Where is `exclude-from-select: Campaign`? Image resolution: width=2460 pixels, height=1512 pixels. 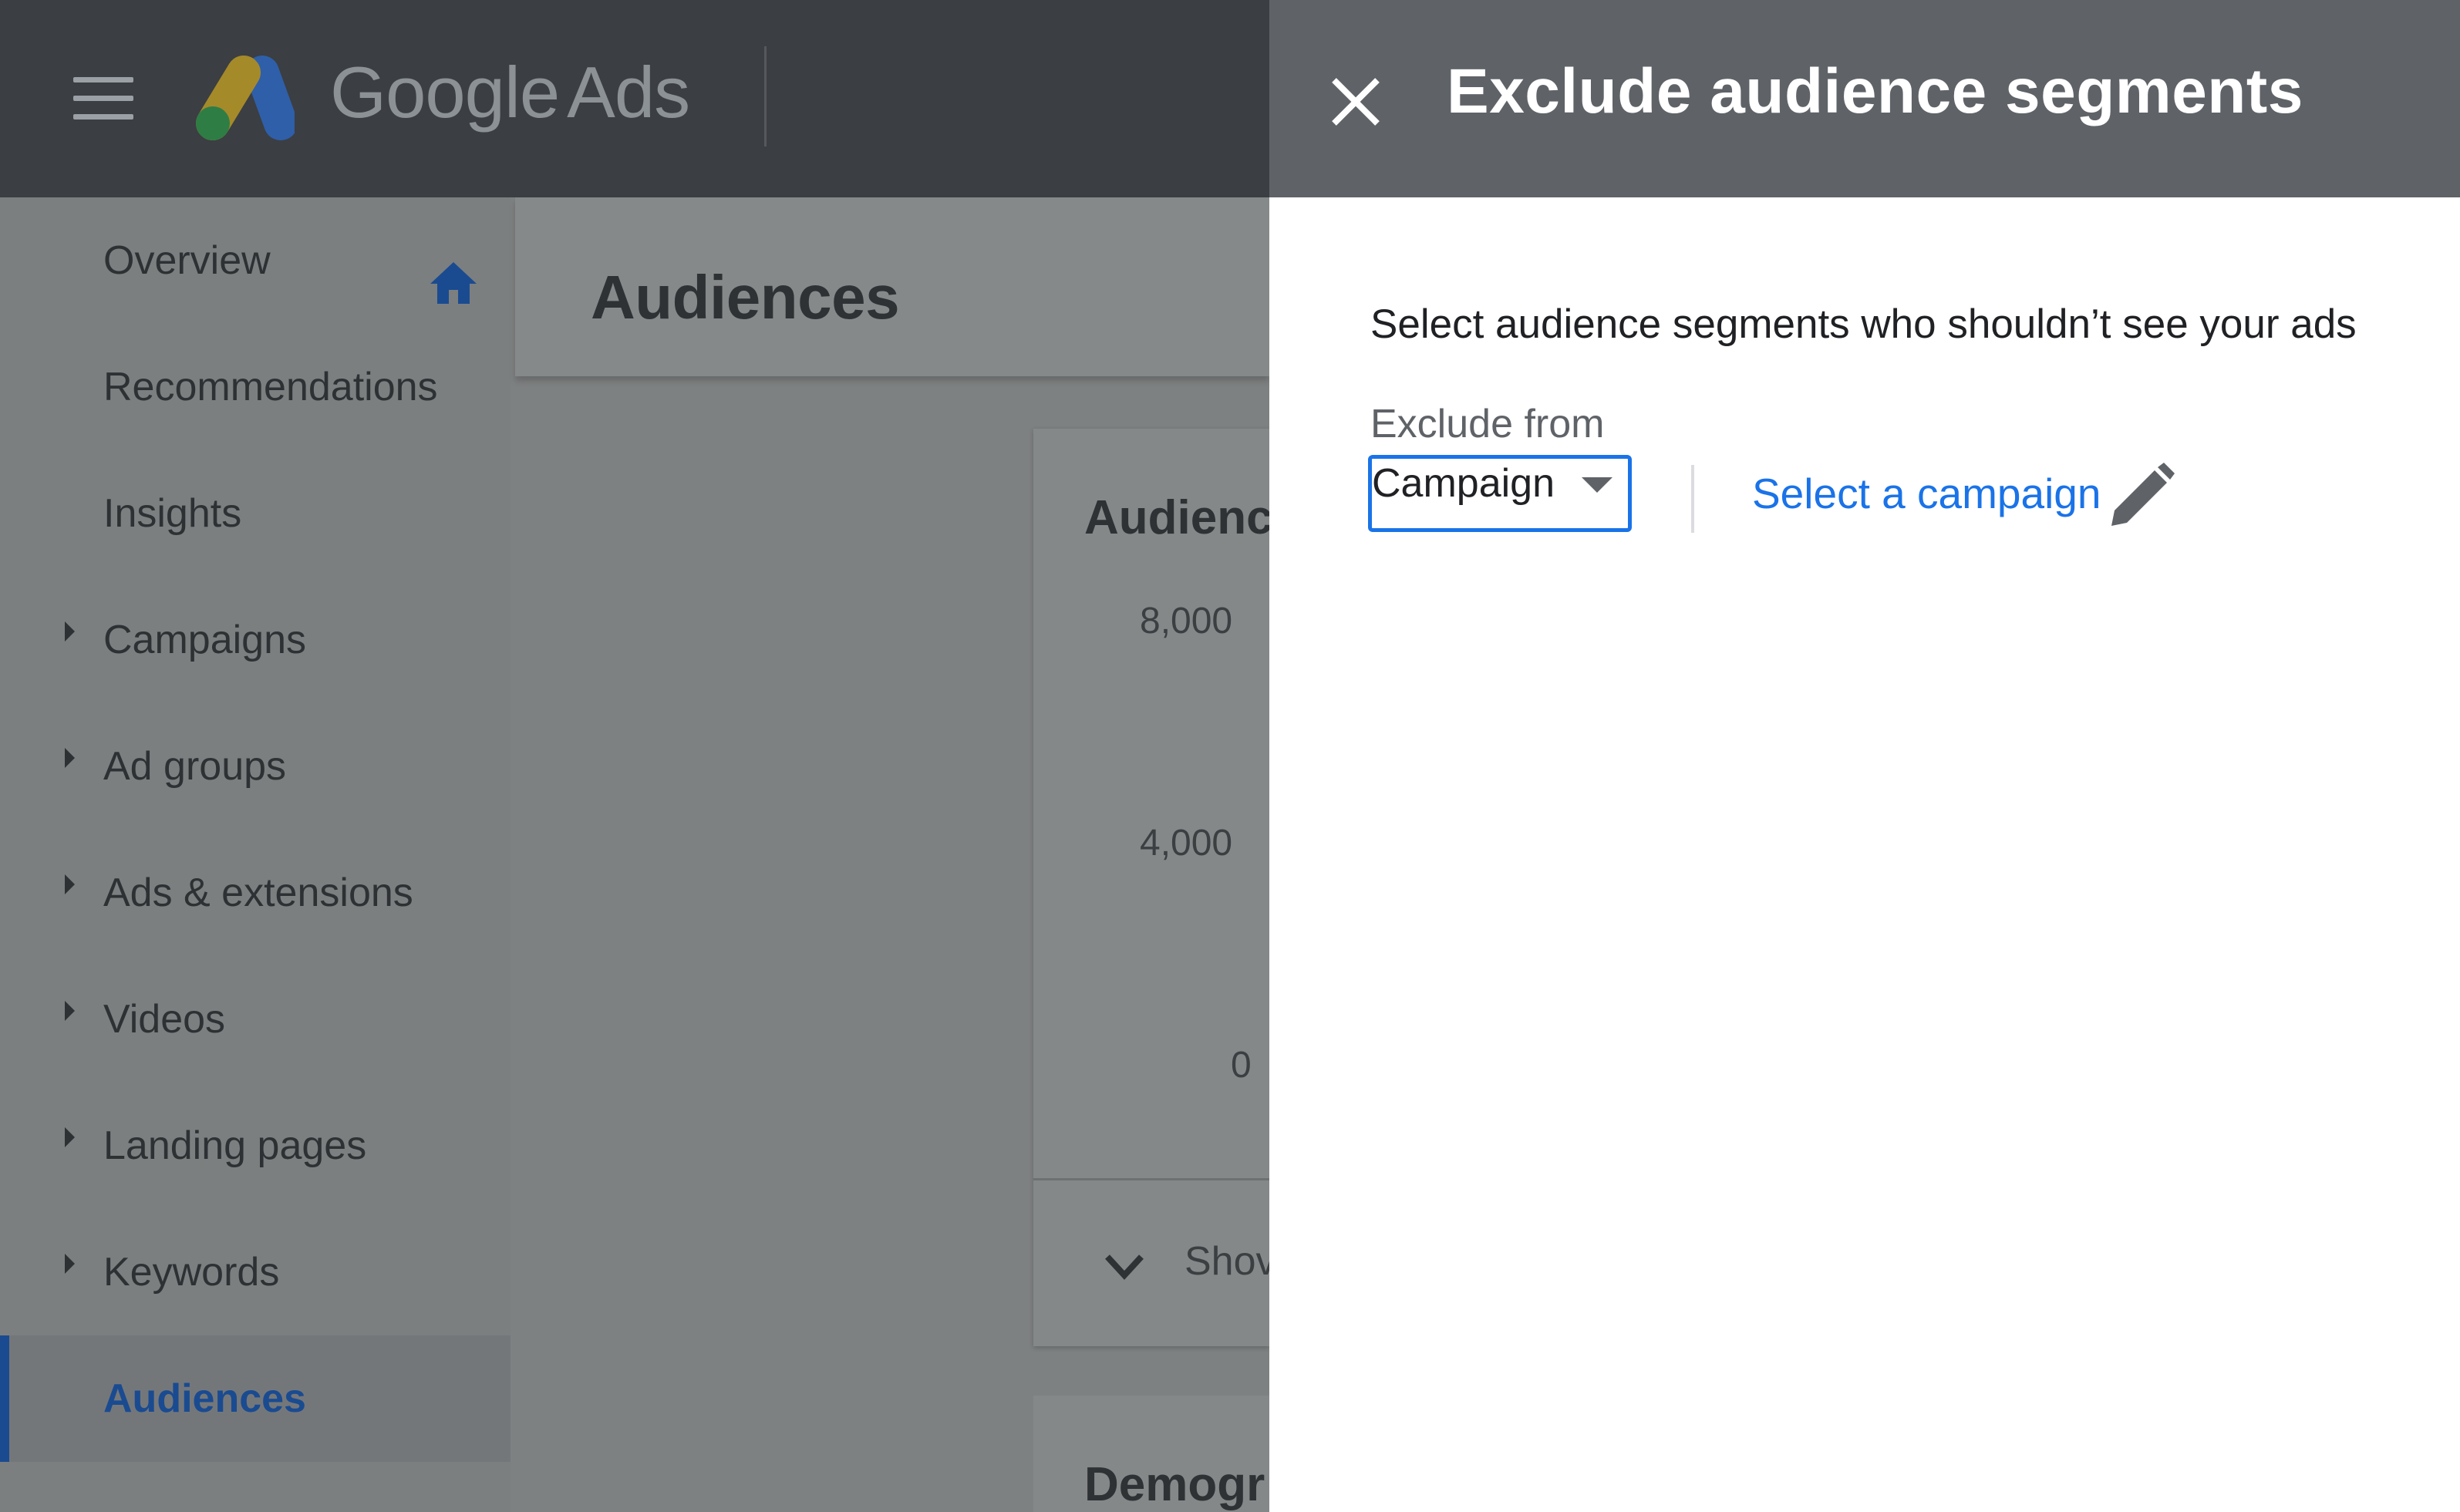
exclude-from-select: Campaign is located at coordinates (1500, 493).